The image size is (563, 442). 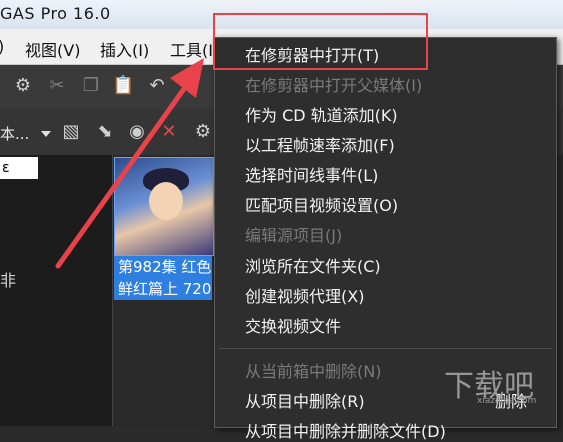 I want to click on watermark-url: xiazaiba.com, so click(x=507, y=401).